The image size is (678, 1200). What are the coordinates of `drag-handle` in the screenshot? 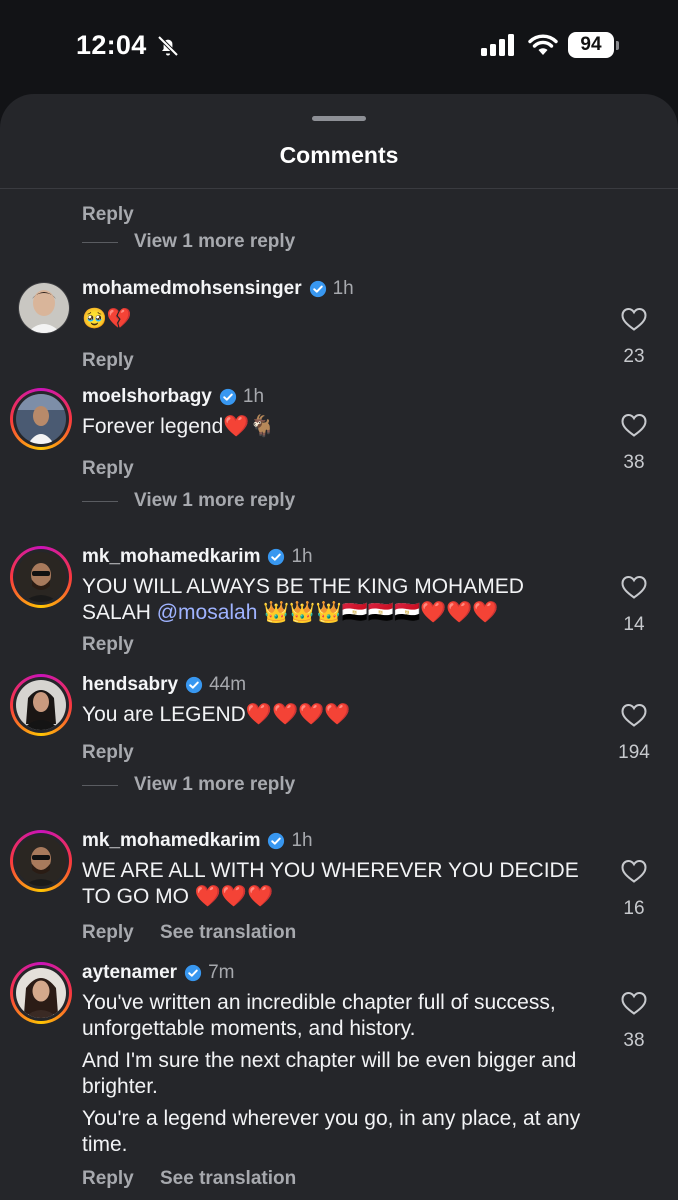 It's located at (339, 118).